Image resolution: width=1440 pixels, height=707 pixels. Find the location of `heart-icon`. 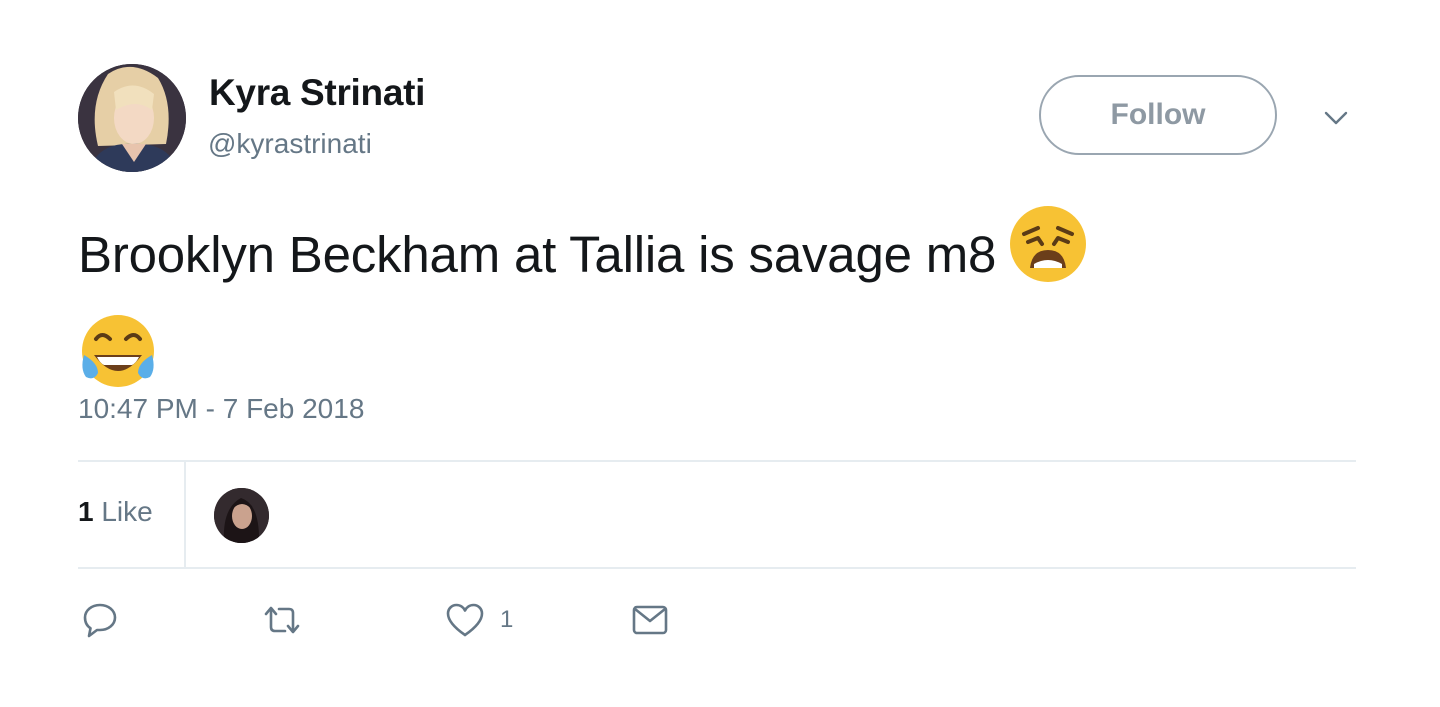

heart-icon is located at coordinates (465, 620).